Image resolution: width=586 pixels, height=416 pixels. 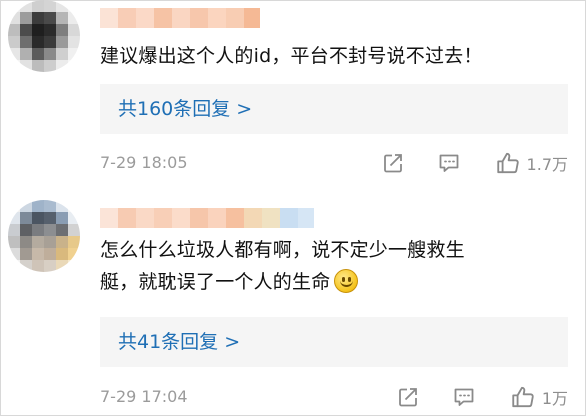 I want to click on comment-text-line-with-emoji: 艇，就耽误了一个人的生命, so click(x=334, y=282).